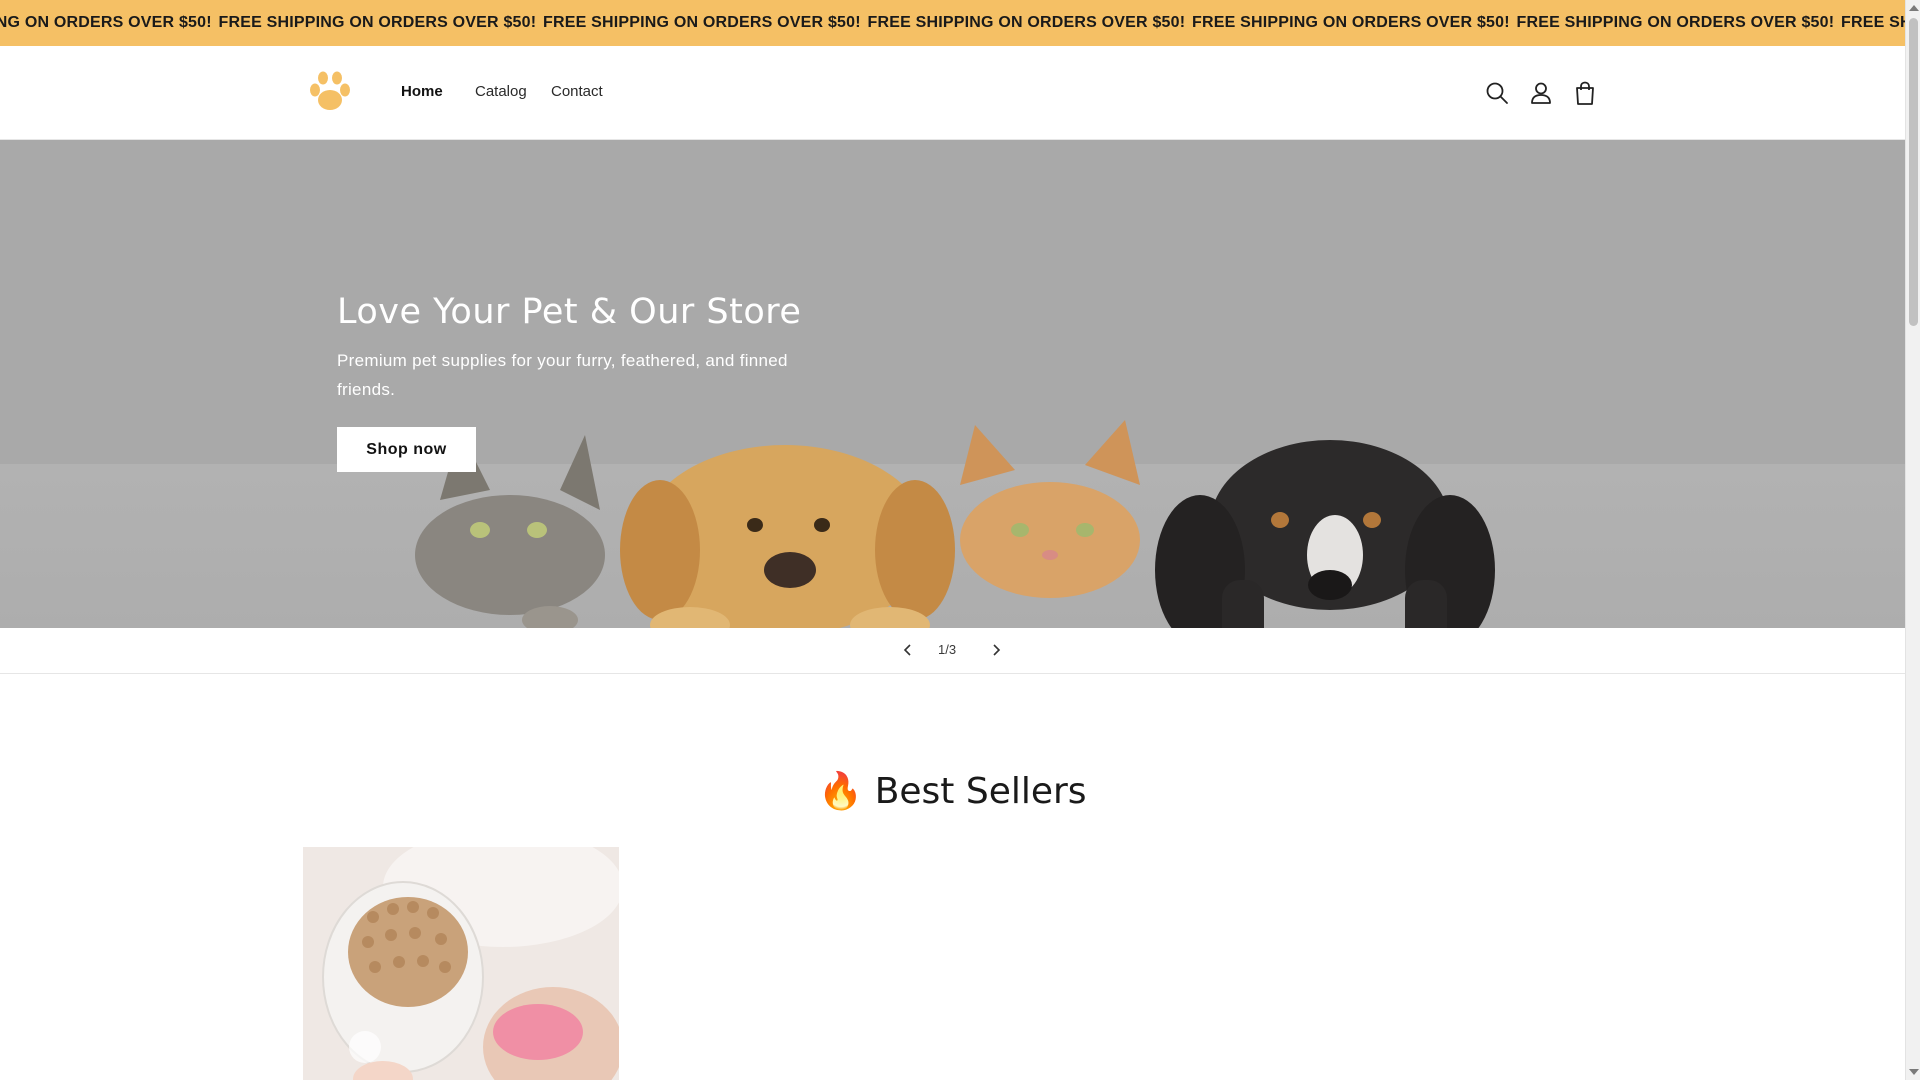  What do you see at coordinates (1914, 1072) in the screenshot?
I see `scroll-down-icon` at bounding box center [1914, 1072].